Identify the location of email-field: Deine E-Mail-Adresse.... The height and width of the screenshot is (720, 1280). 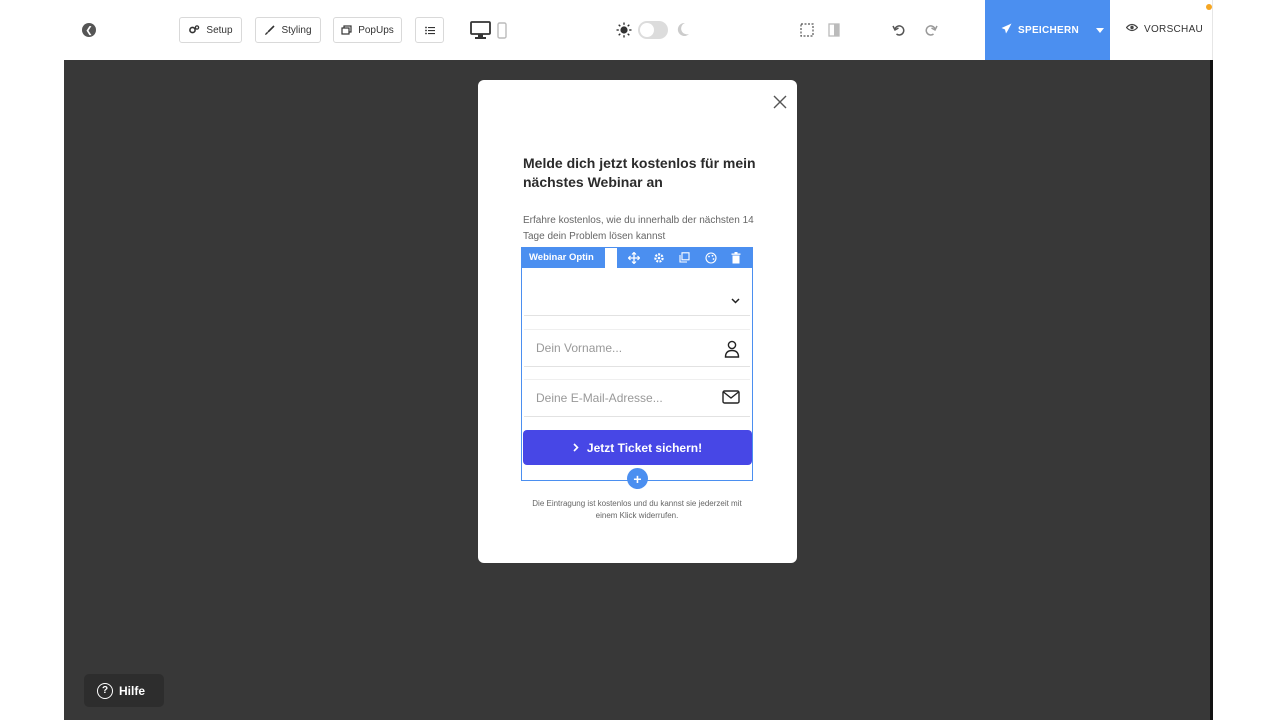
(637, 398).